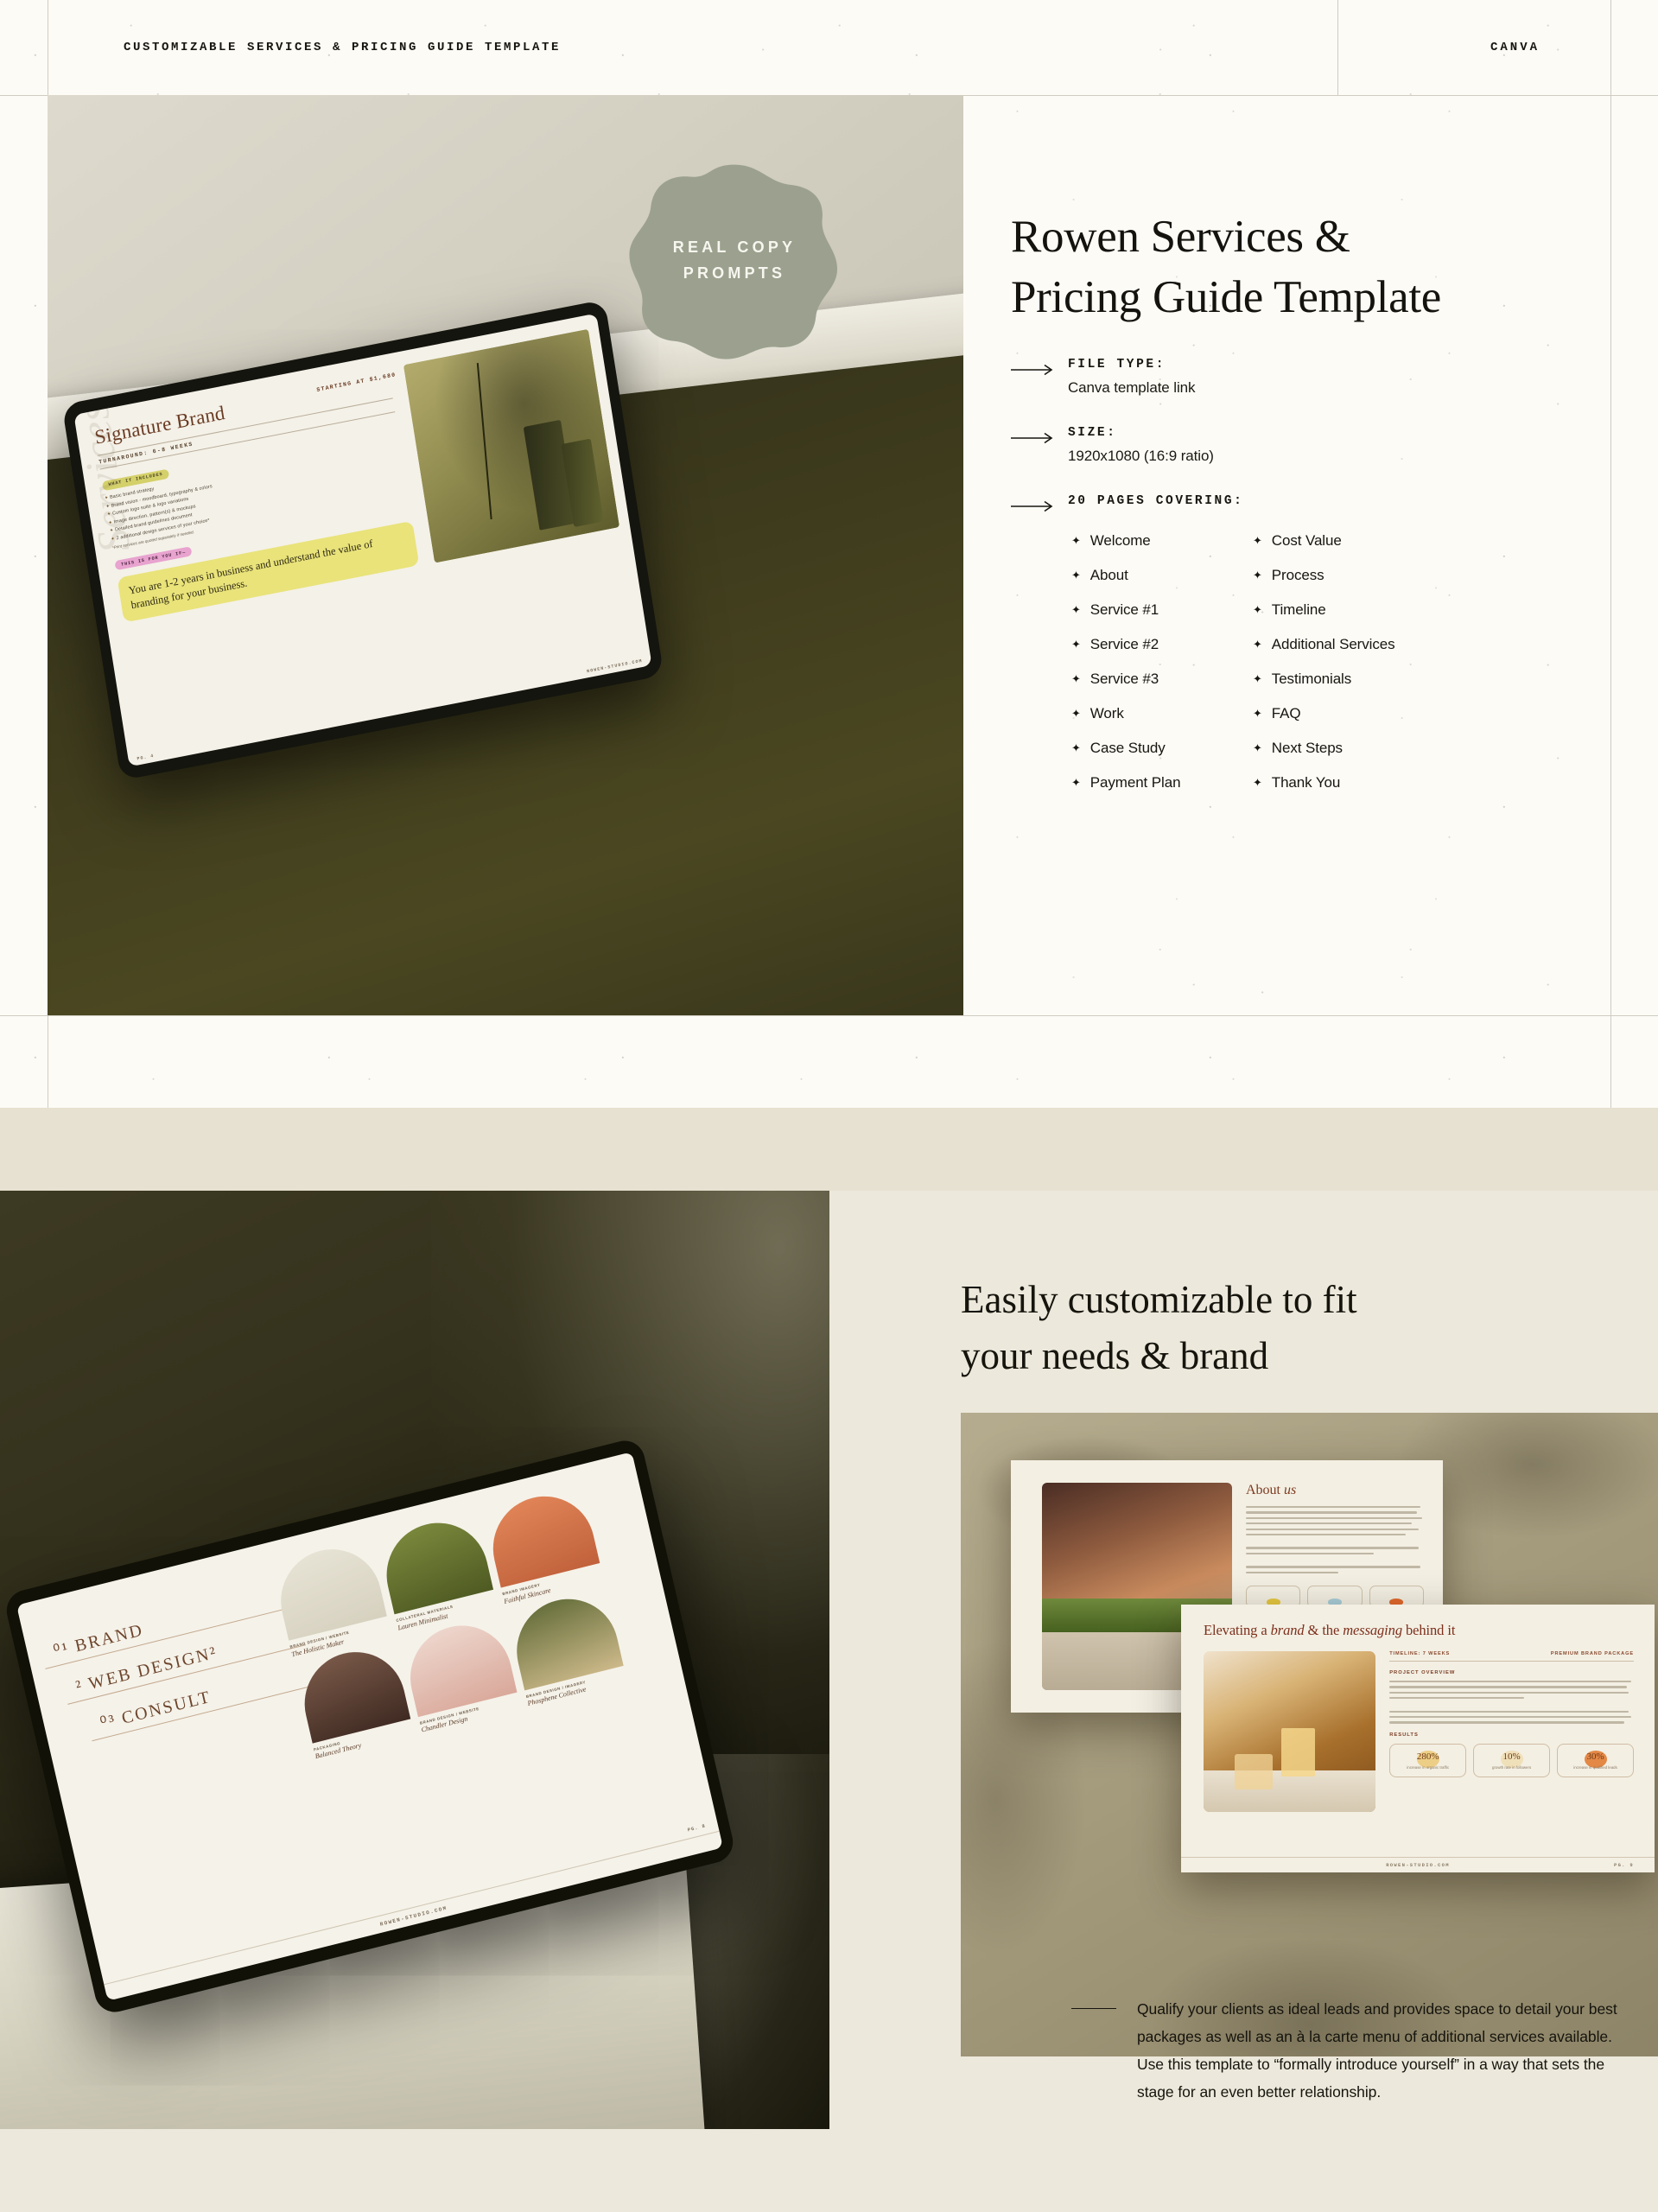  What do you see at coordinates (1306, 540) in the screenshot?
I see `page-name: Cost Value` at bounding box center [1306, 540].